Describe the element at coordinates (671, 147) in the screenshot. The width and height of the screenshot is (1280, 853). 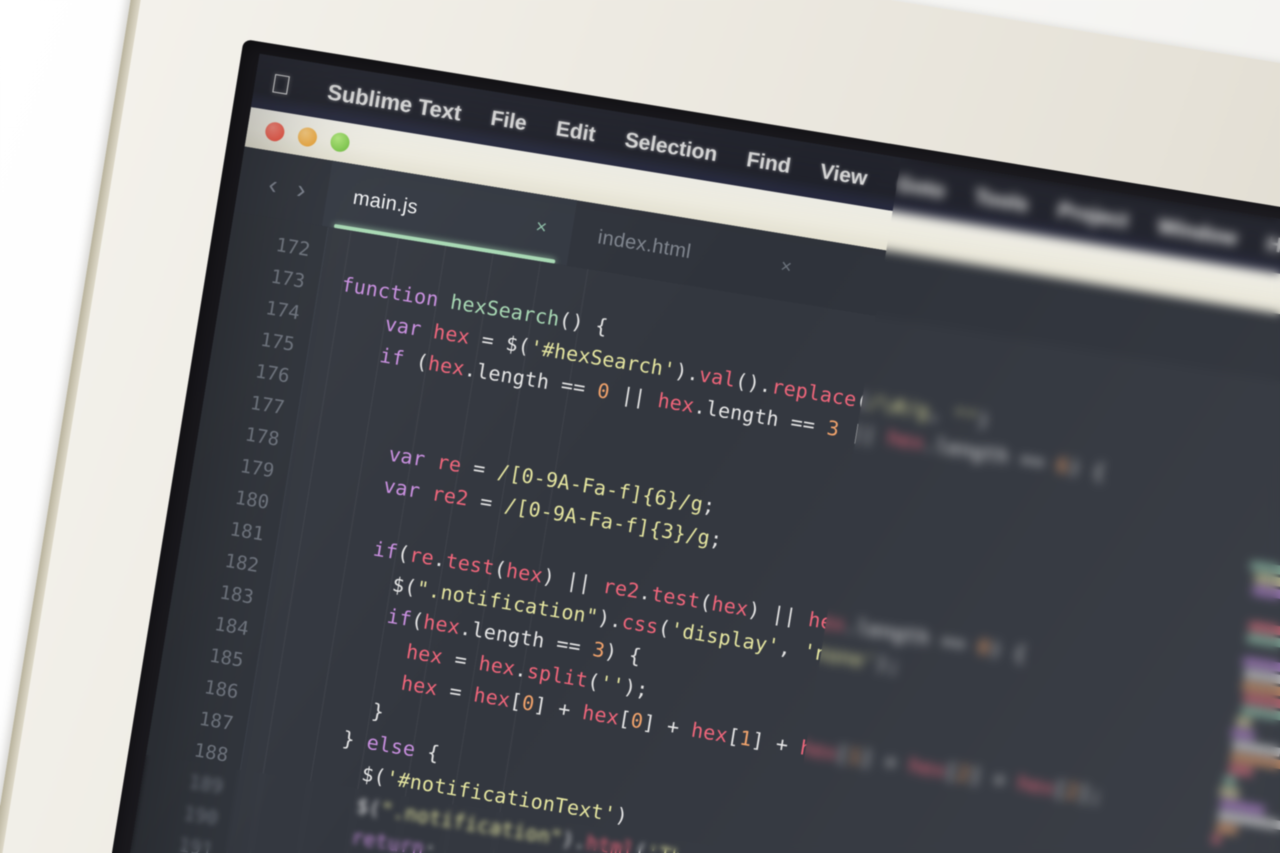
I see `menu-item-selection: Selection` at that location.